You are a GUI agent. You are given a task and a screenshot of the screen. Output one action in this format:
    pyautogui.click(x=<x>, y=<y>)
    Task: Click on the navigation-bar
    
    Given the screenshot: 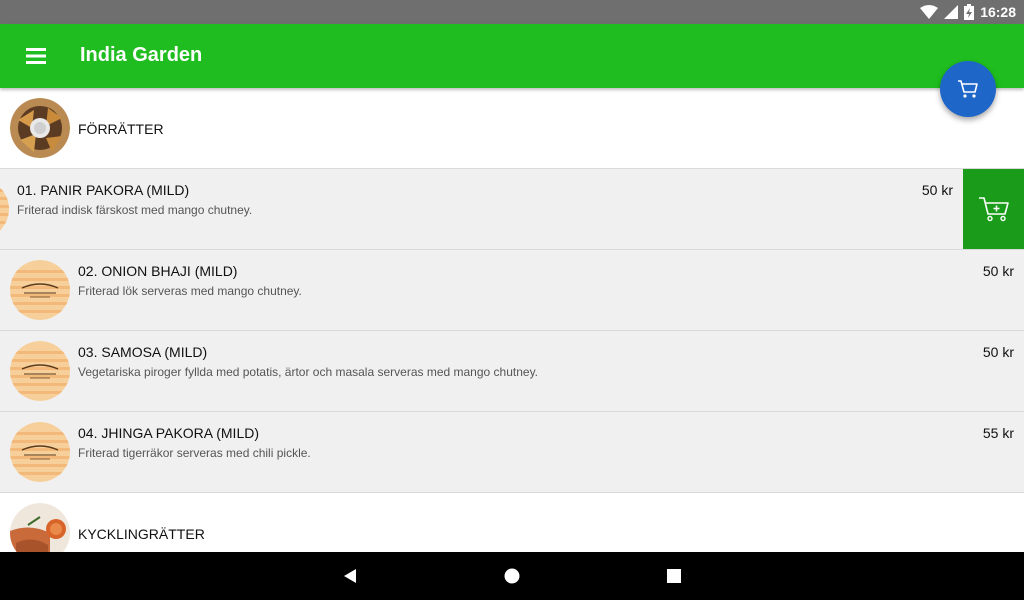 What is the action you would take?
    pyautogui.click(x=512, y=576)
    